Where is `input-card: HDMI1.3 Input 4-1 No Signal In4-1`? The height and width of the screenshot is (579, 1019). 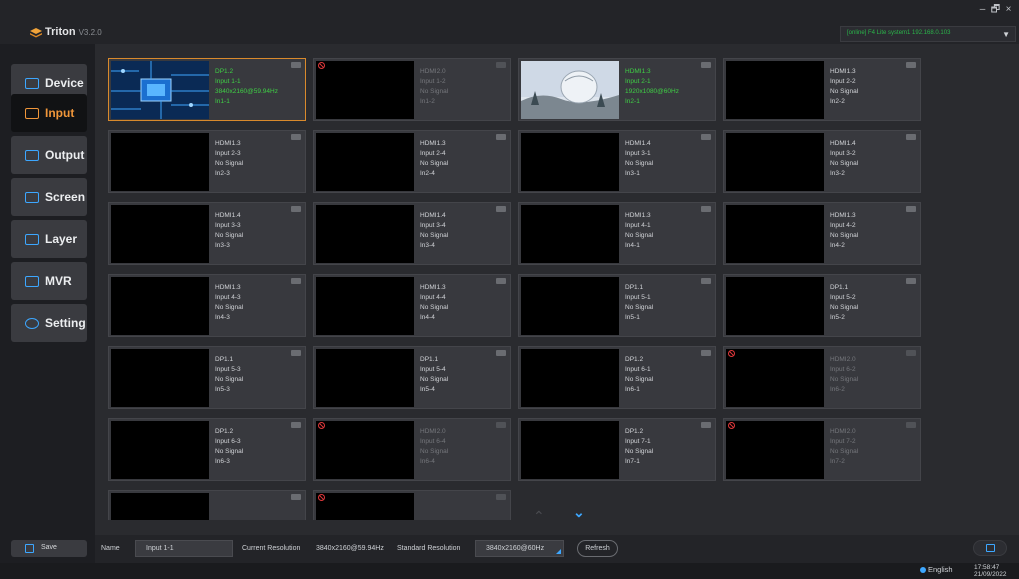 input-card: HDMI1.3 Input 4-1 No Signal In4-1 is located at coordinates (617, 233).